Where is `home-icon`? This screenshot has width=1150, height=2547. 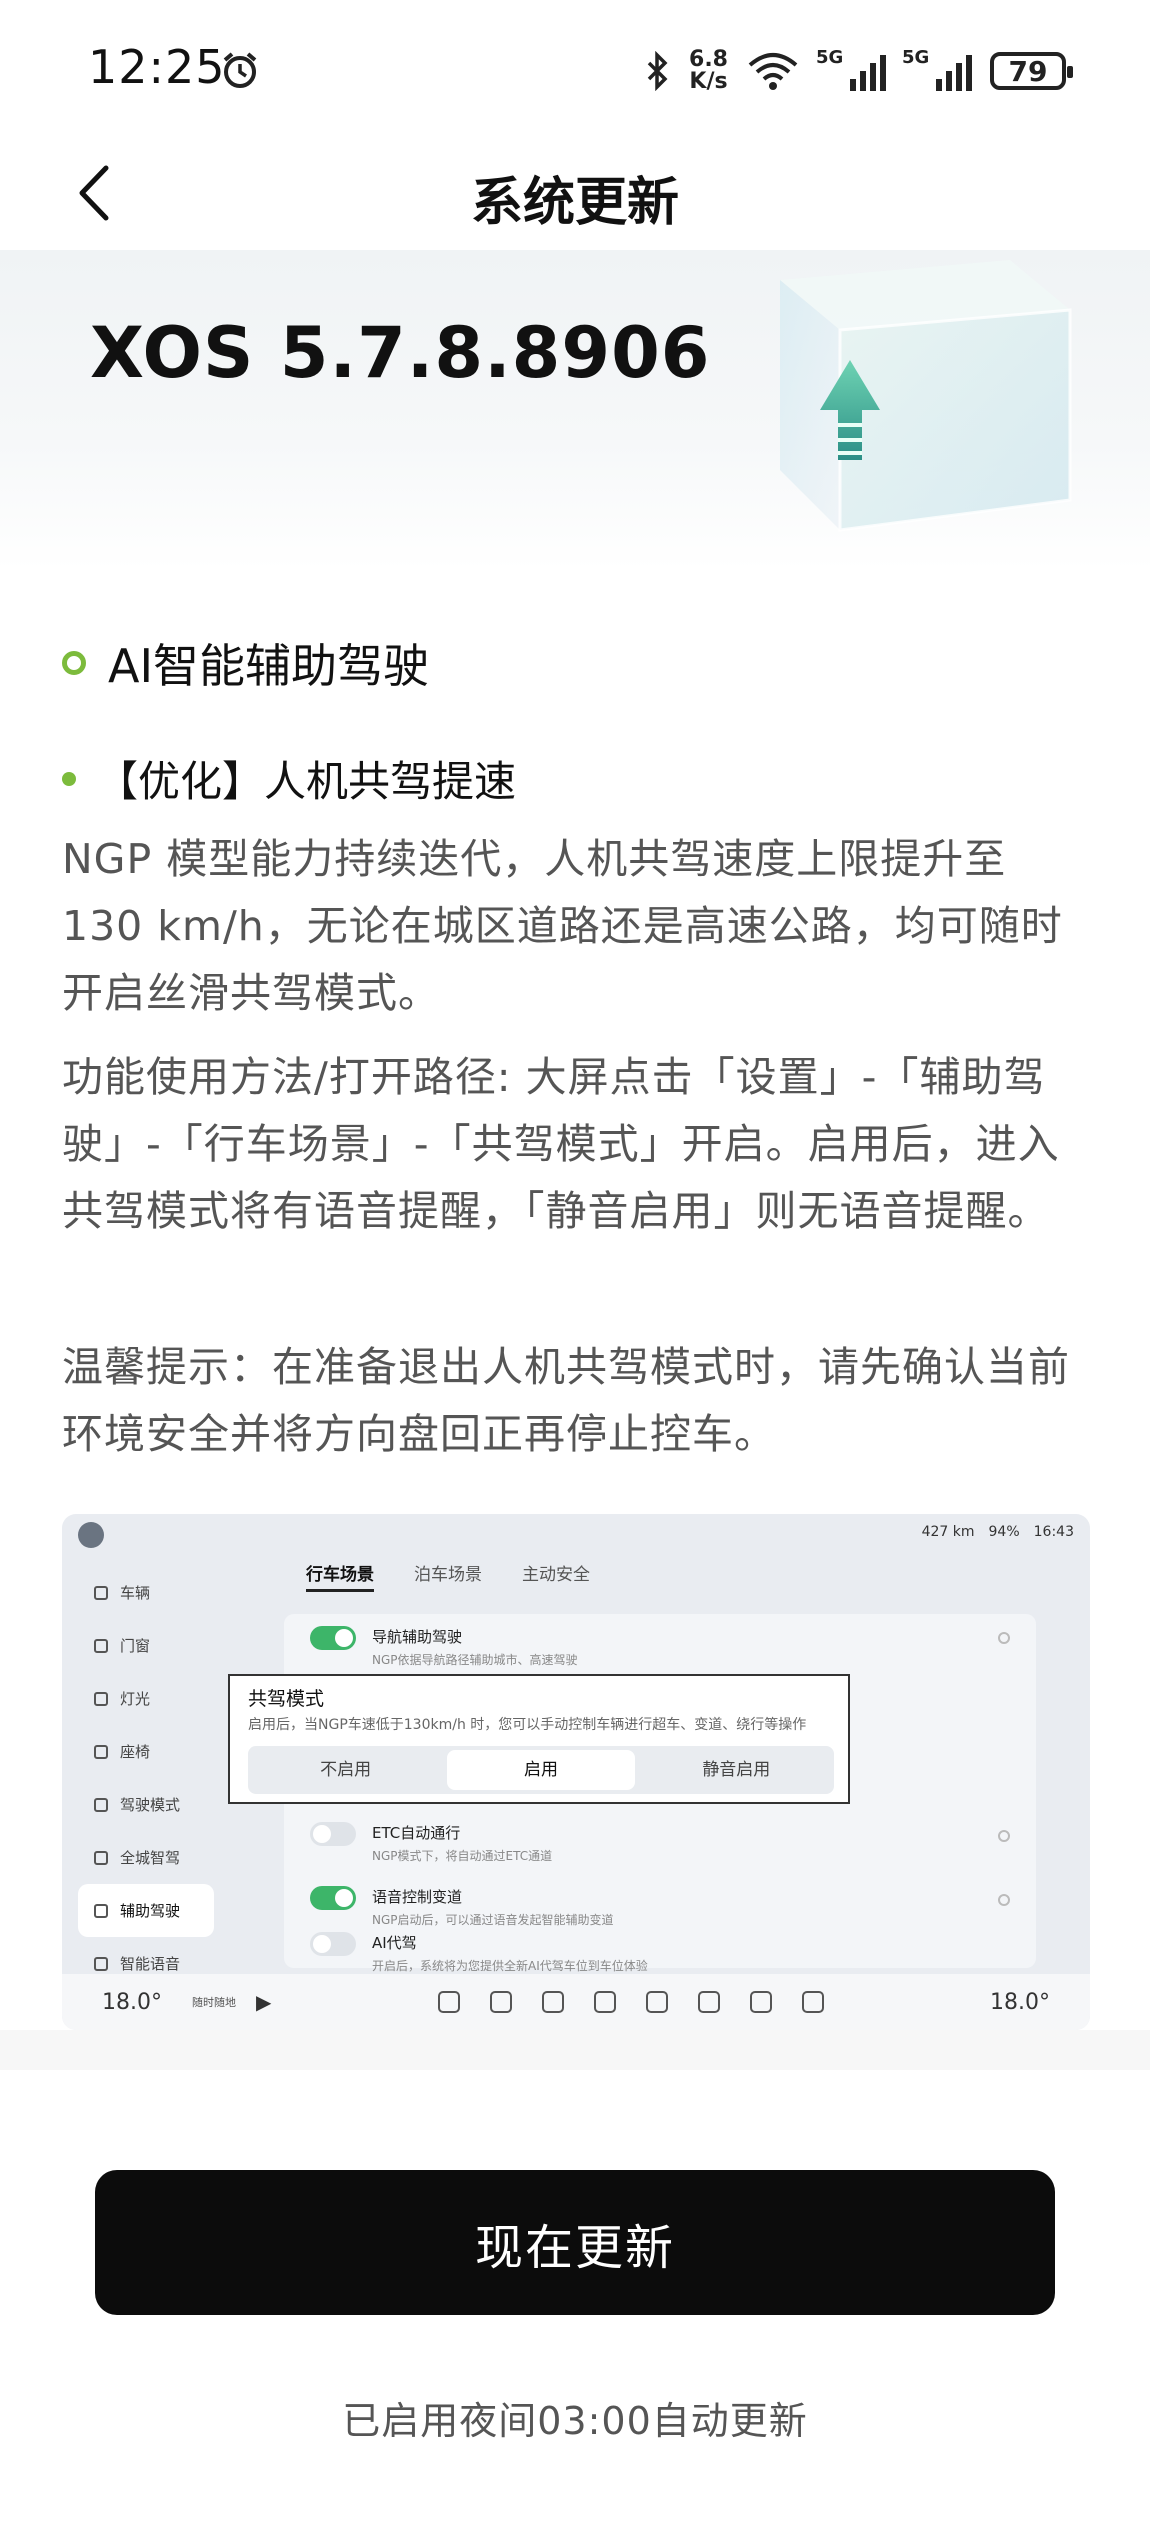 home-icon is located at coordinates (448, 2002).